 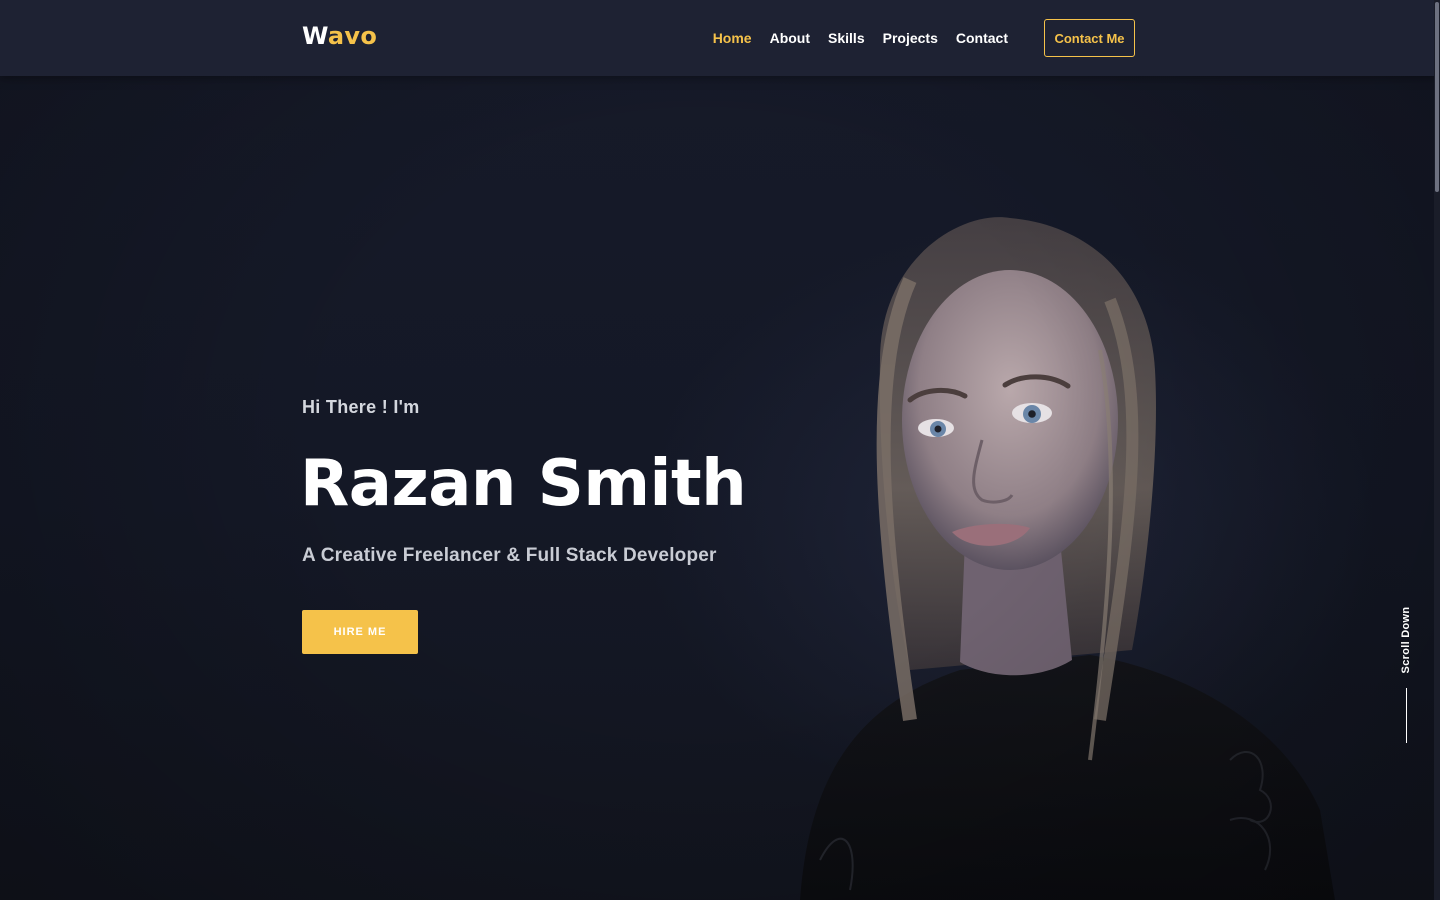 I want to click on scroll-down-indicator: Scroll Down, so click(x=1407, y=675).